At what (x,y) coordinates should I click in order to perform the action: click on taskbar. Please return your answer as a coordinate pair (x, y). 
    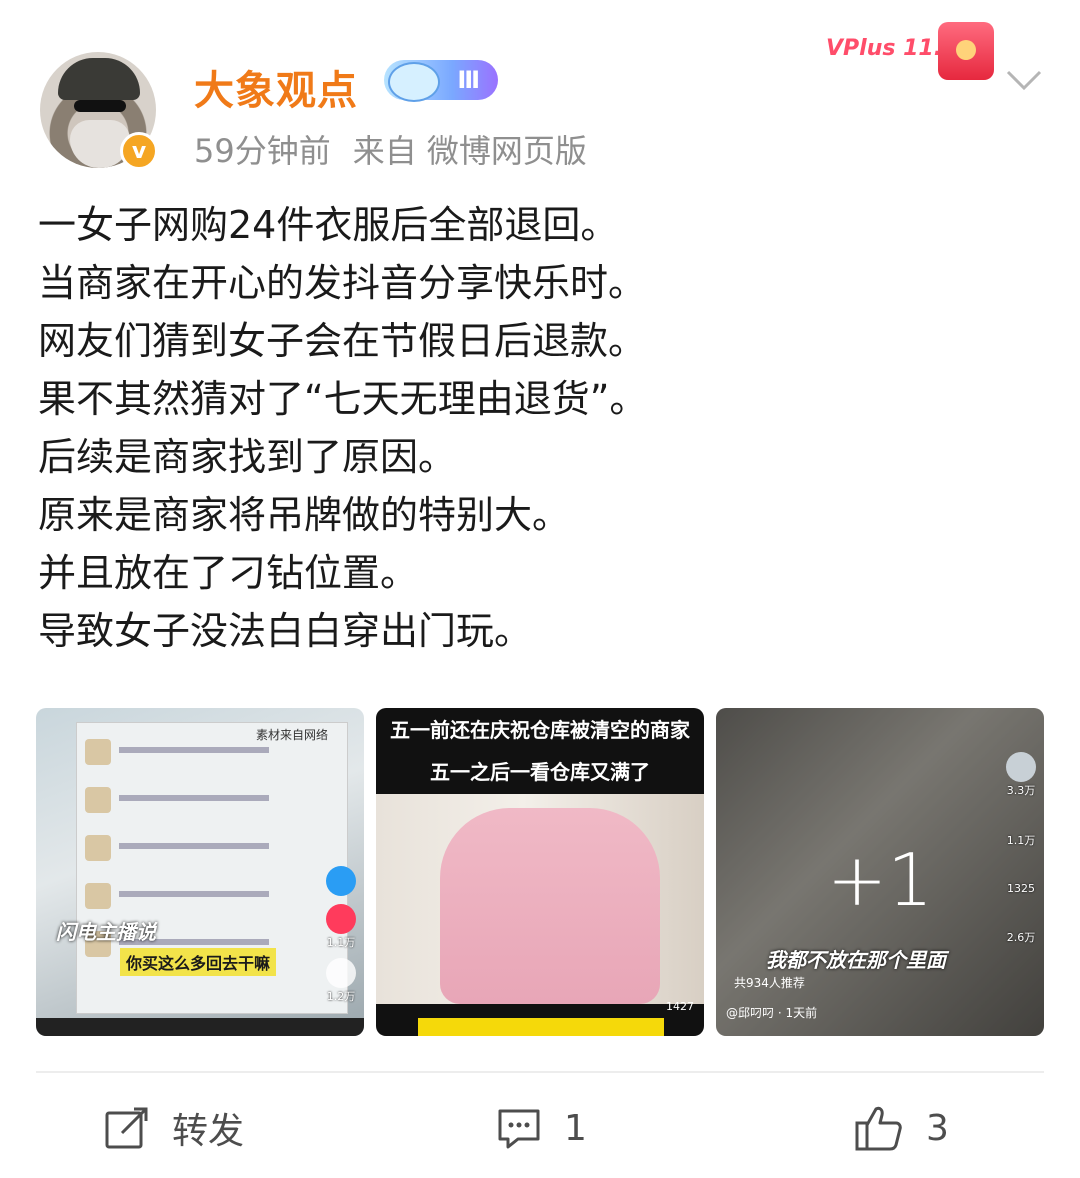
    Looking at the image, I should click on (200, 1027).